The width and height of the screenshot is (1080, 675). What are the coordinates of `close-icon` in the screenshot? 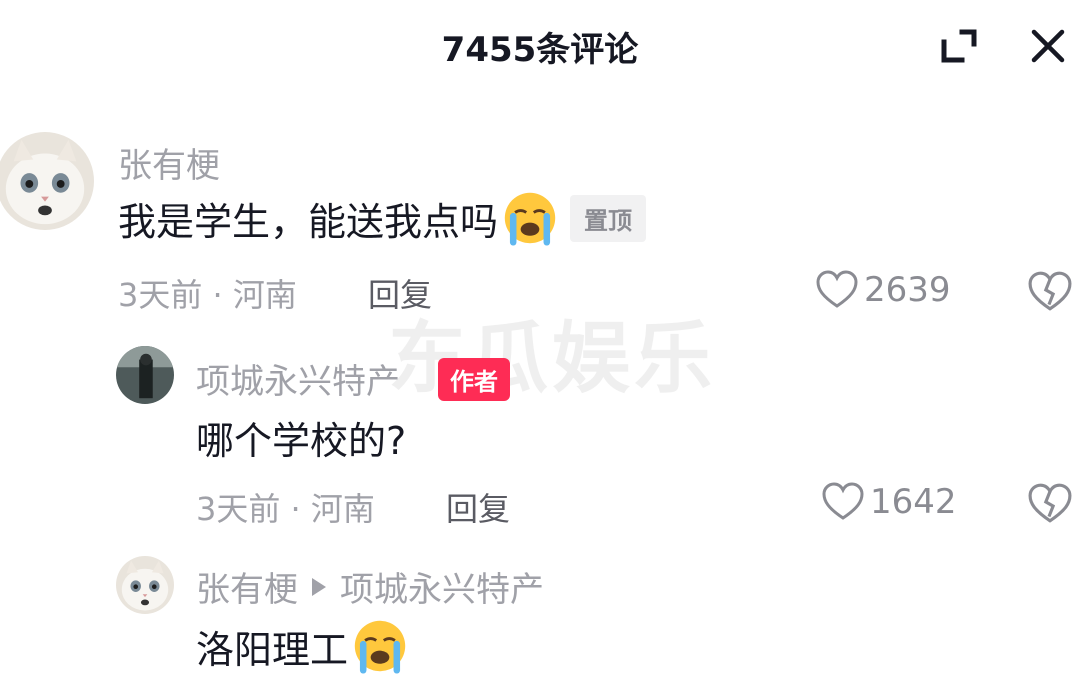 It's located at (1048, 46).